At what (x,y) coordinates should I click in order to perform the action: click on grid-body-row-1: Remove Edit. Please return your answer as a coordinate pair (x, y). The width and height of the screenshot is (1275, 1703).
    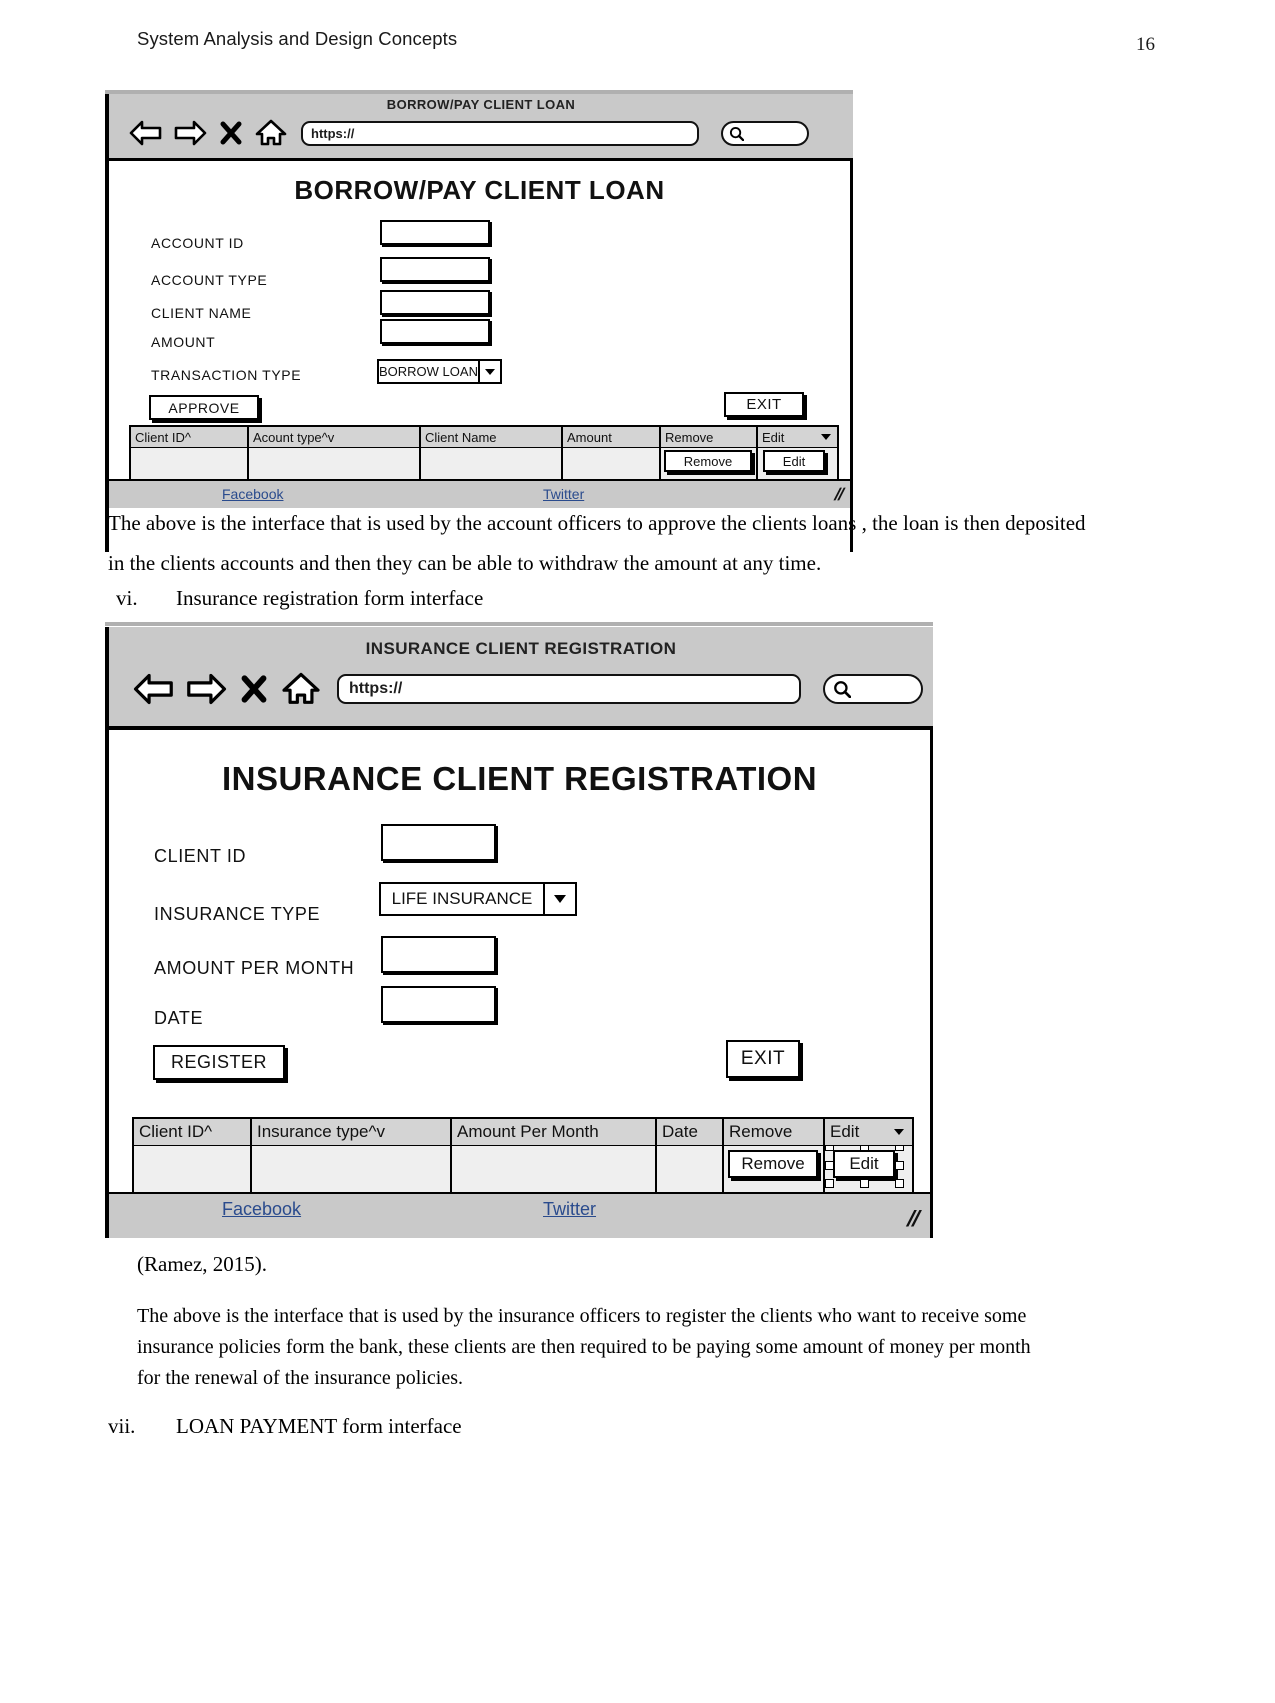
    Looking at the image, I should click on (484, 464).